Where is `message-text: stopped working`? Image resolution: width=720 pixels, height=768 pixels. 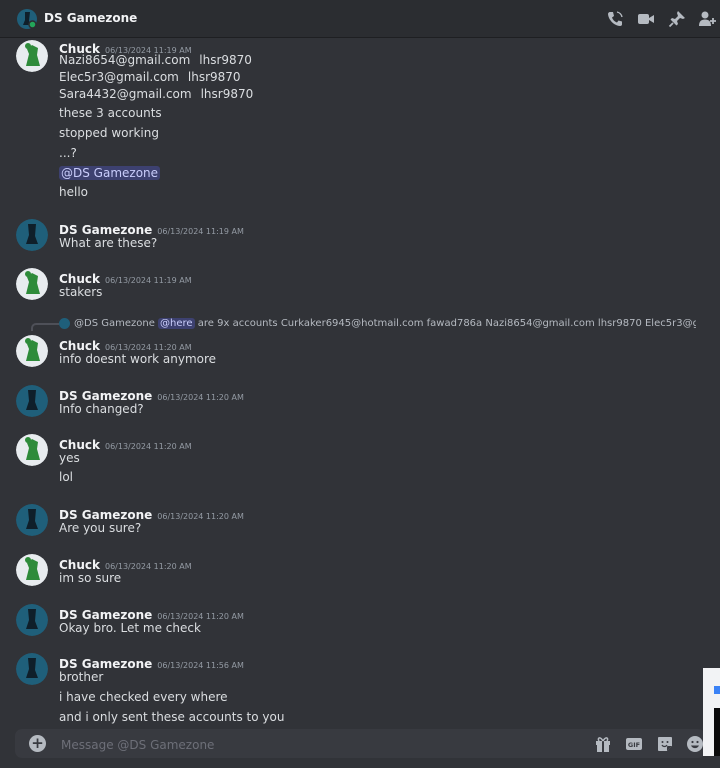 message-text: stopped working is located at coordinates (109, 133).